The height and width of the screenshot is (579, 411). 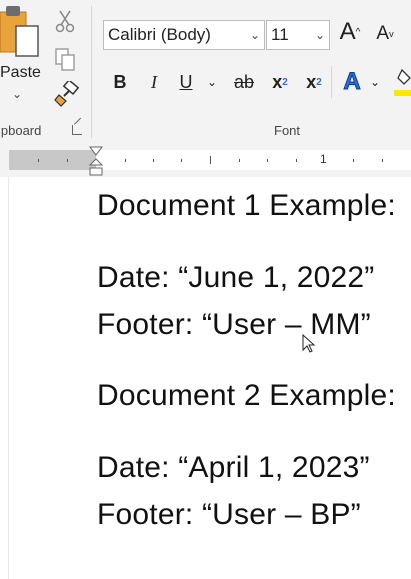 I want to click on highlight-icon, so click(x=402, y=82).